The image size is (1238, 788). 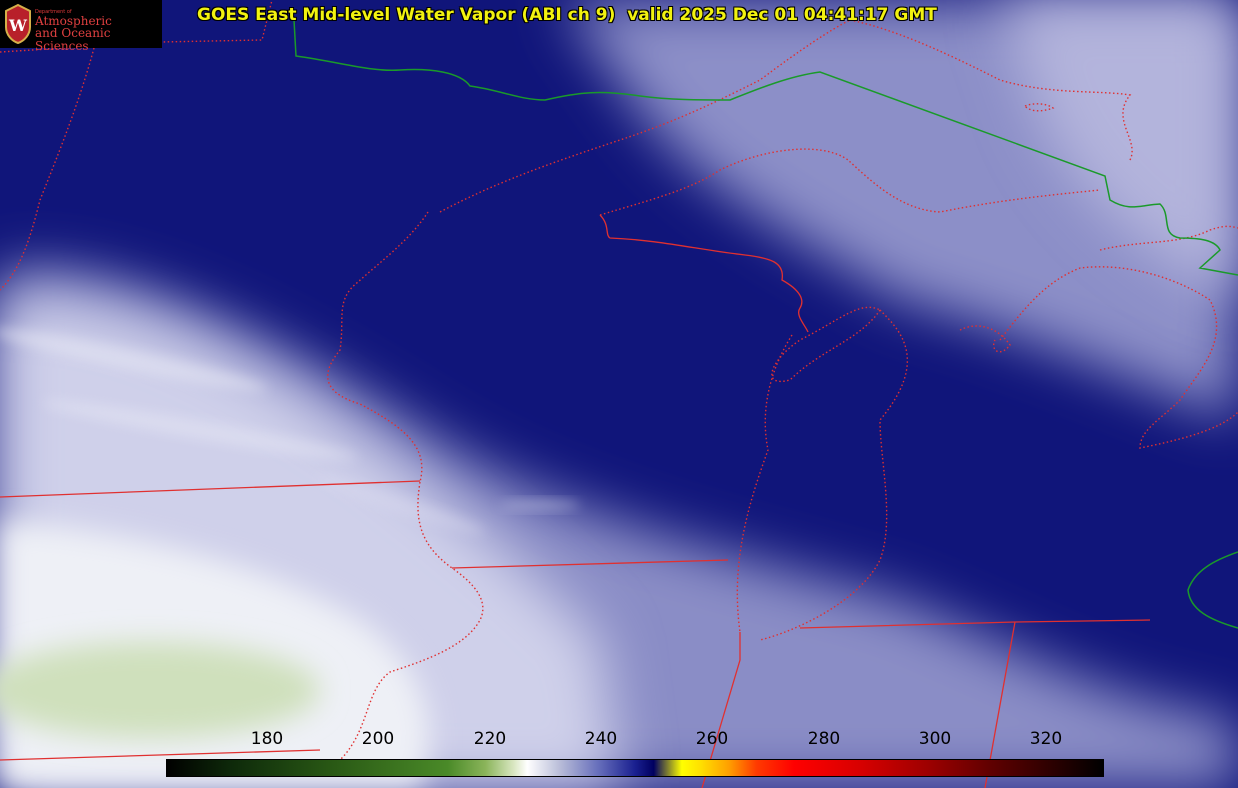 I want to click on colorbar-tick-label: 240, so click(x=601, y=739).